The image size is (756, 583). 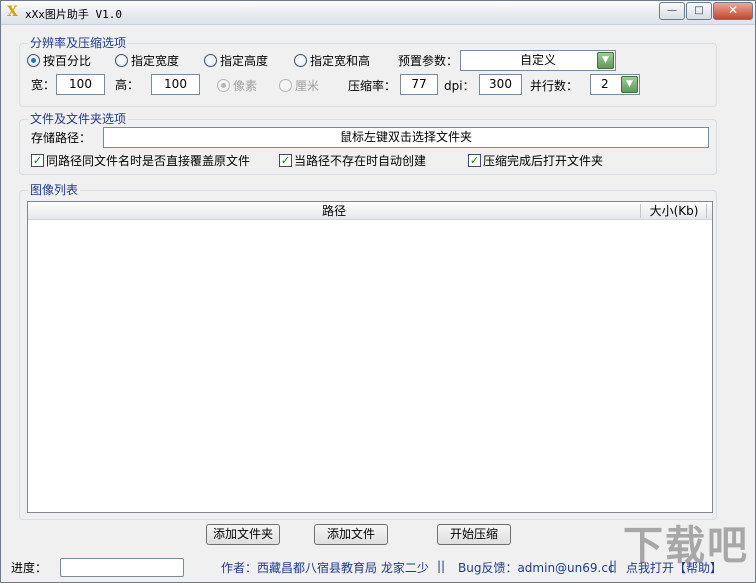 What do you see at coordinates (78, 43) in the screenshot?
I see `resolution-group-legend: 分辨率及压缩选项` at bounding box center [78, 43].